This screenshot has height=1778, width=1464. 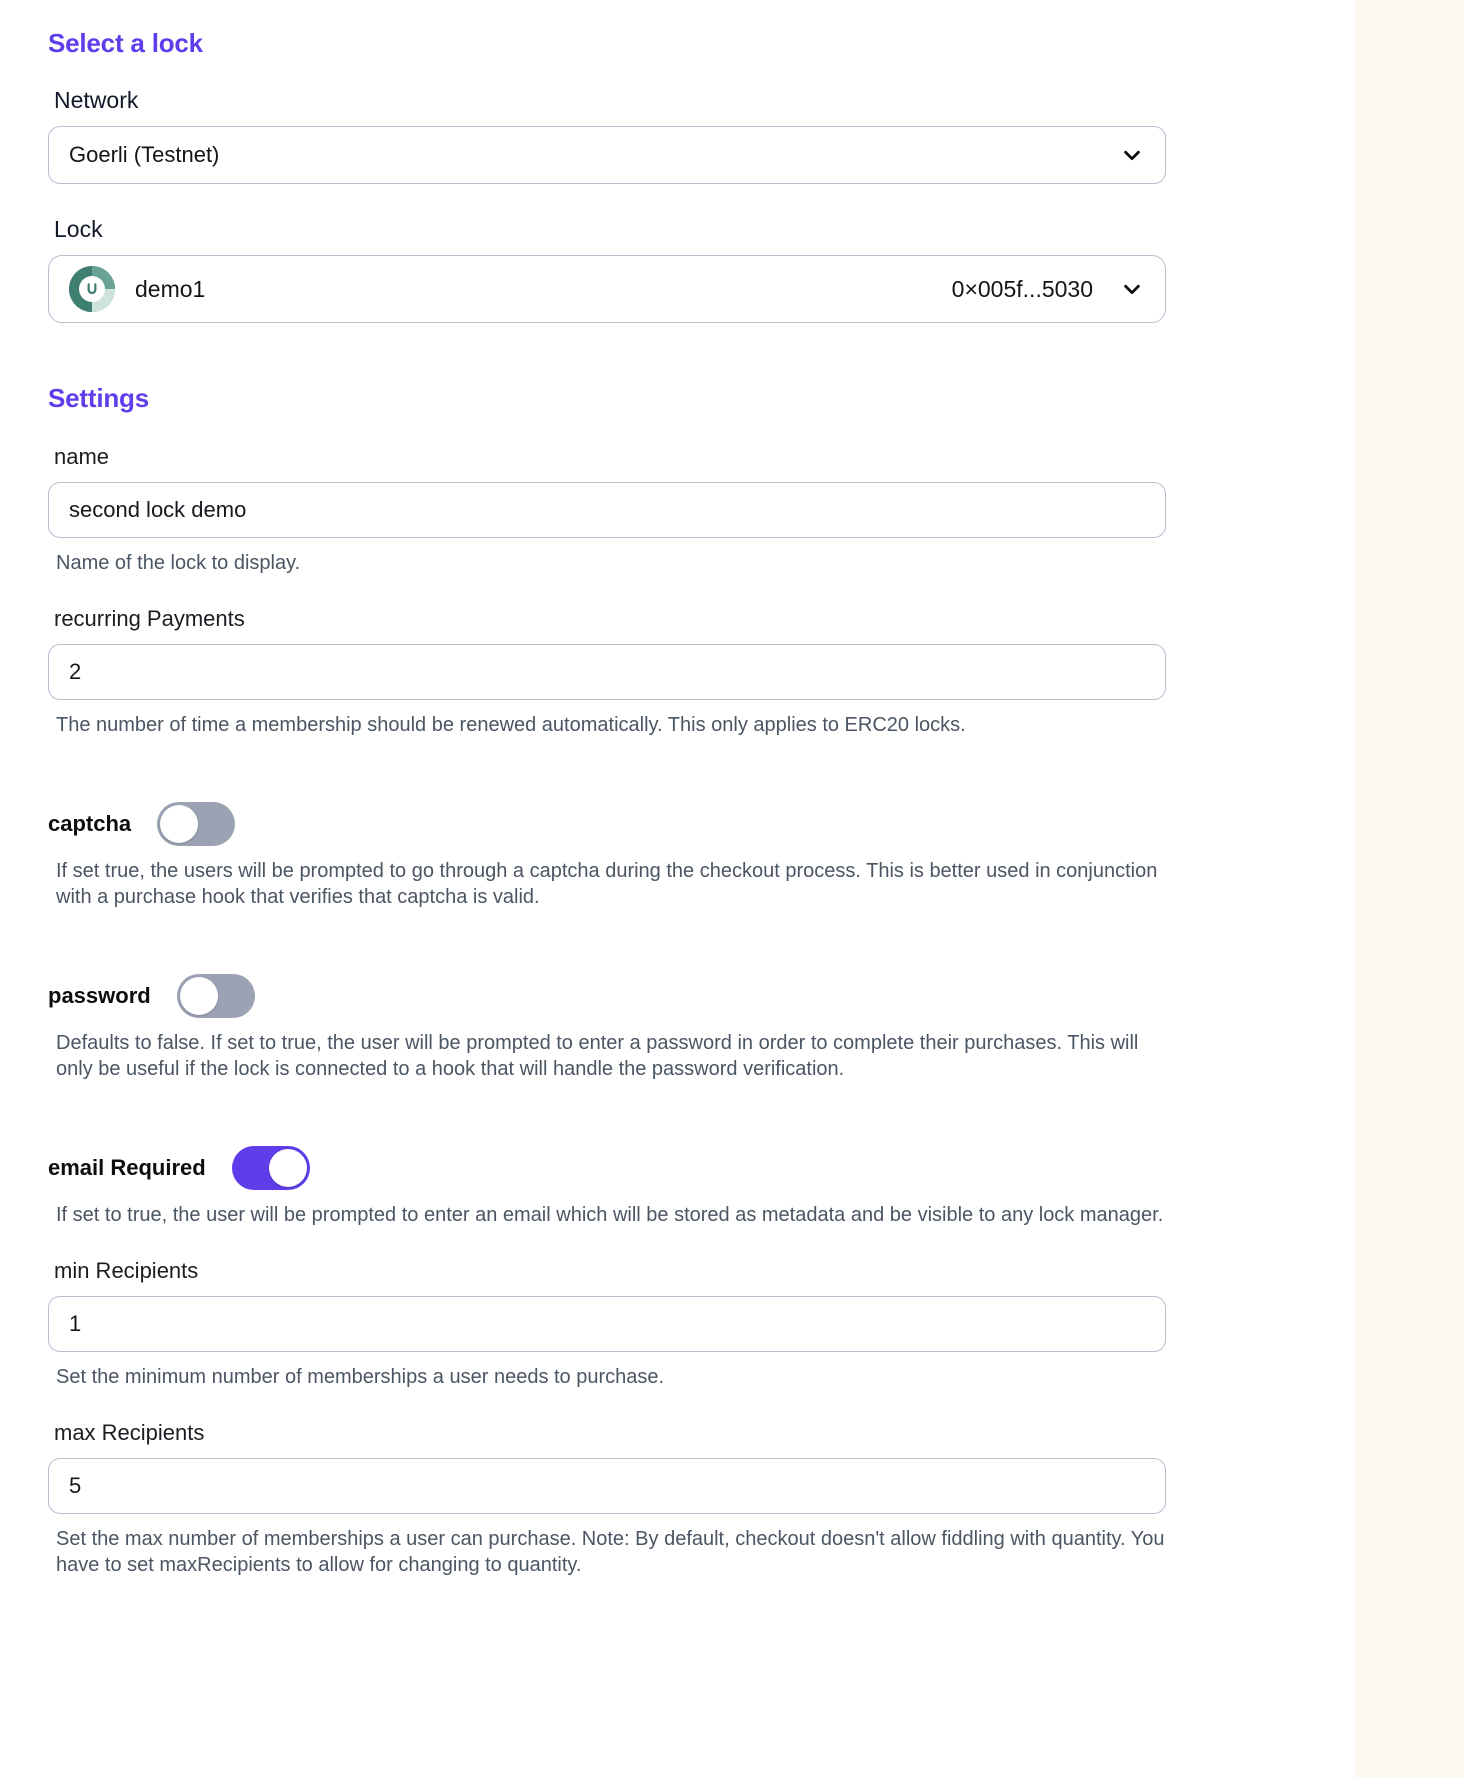 What do you see at coordinates (78, 229) in the screenshot?
I see `lock-label: Lock` at bounding box center [78, 229].